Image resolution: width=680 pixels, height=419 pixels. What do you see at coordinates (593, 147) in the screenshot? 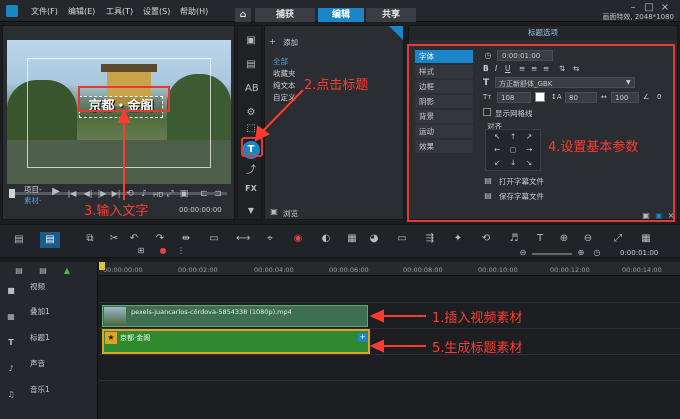
I see `annotation-step4: 4.设置基本参数` at bounding box center [593, 147].